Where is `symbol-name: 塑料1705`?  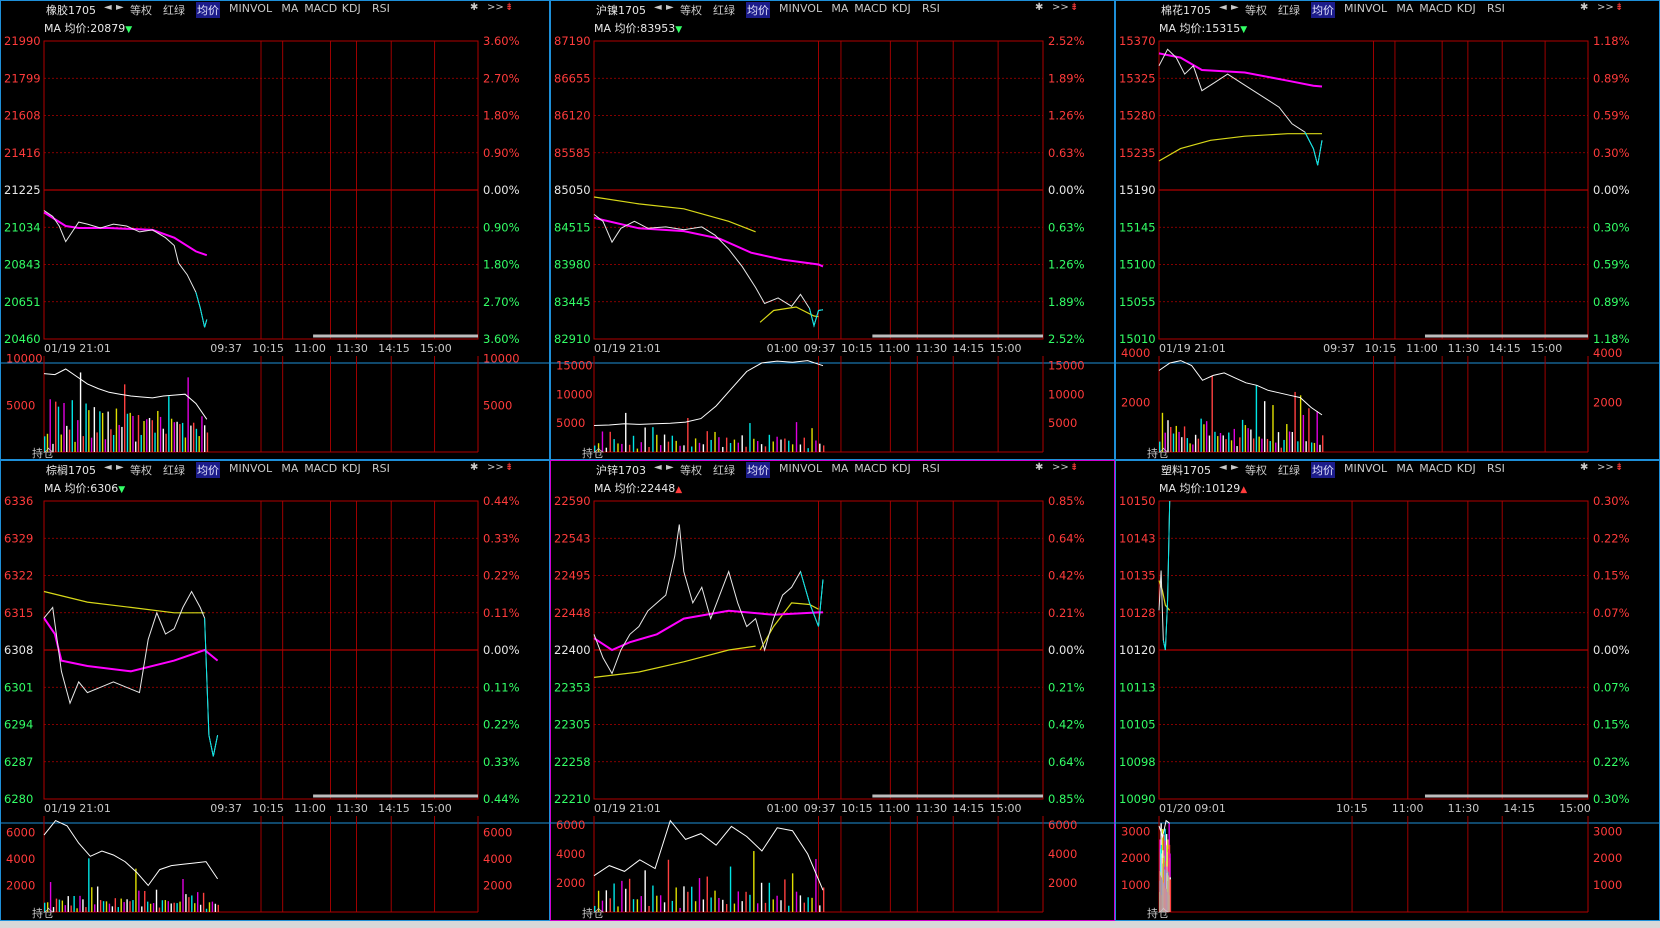
symbol-name: 塑料1705 is located at coordinates (1186, 470).